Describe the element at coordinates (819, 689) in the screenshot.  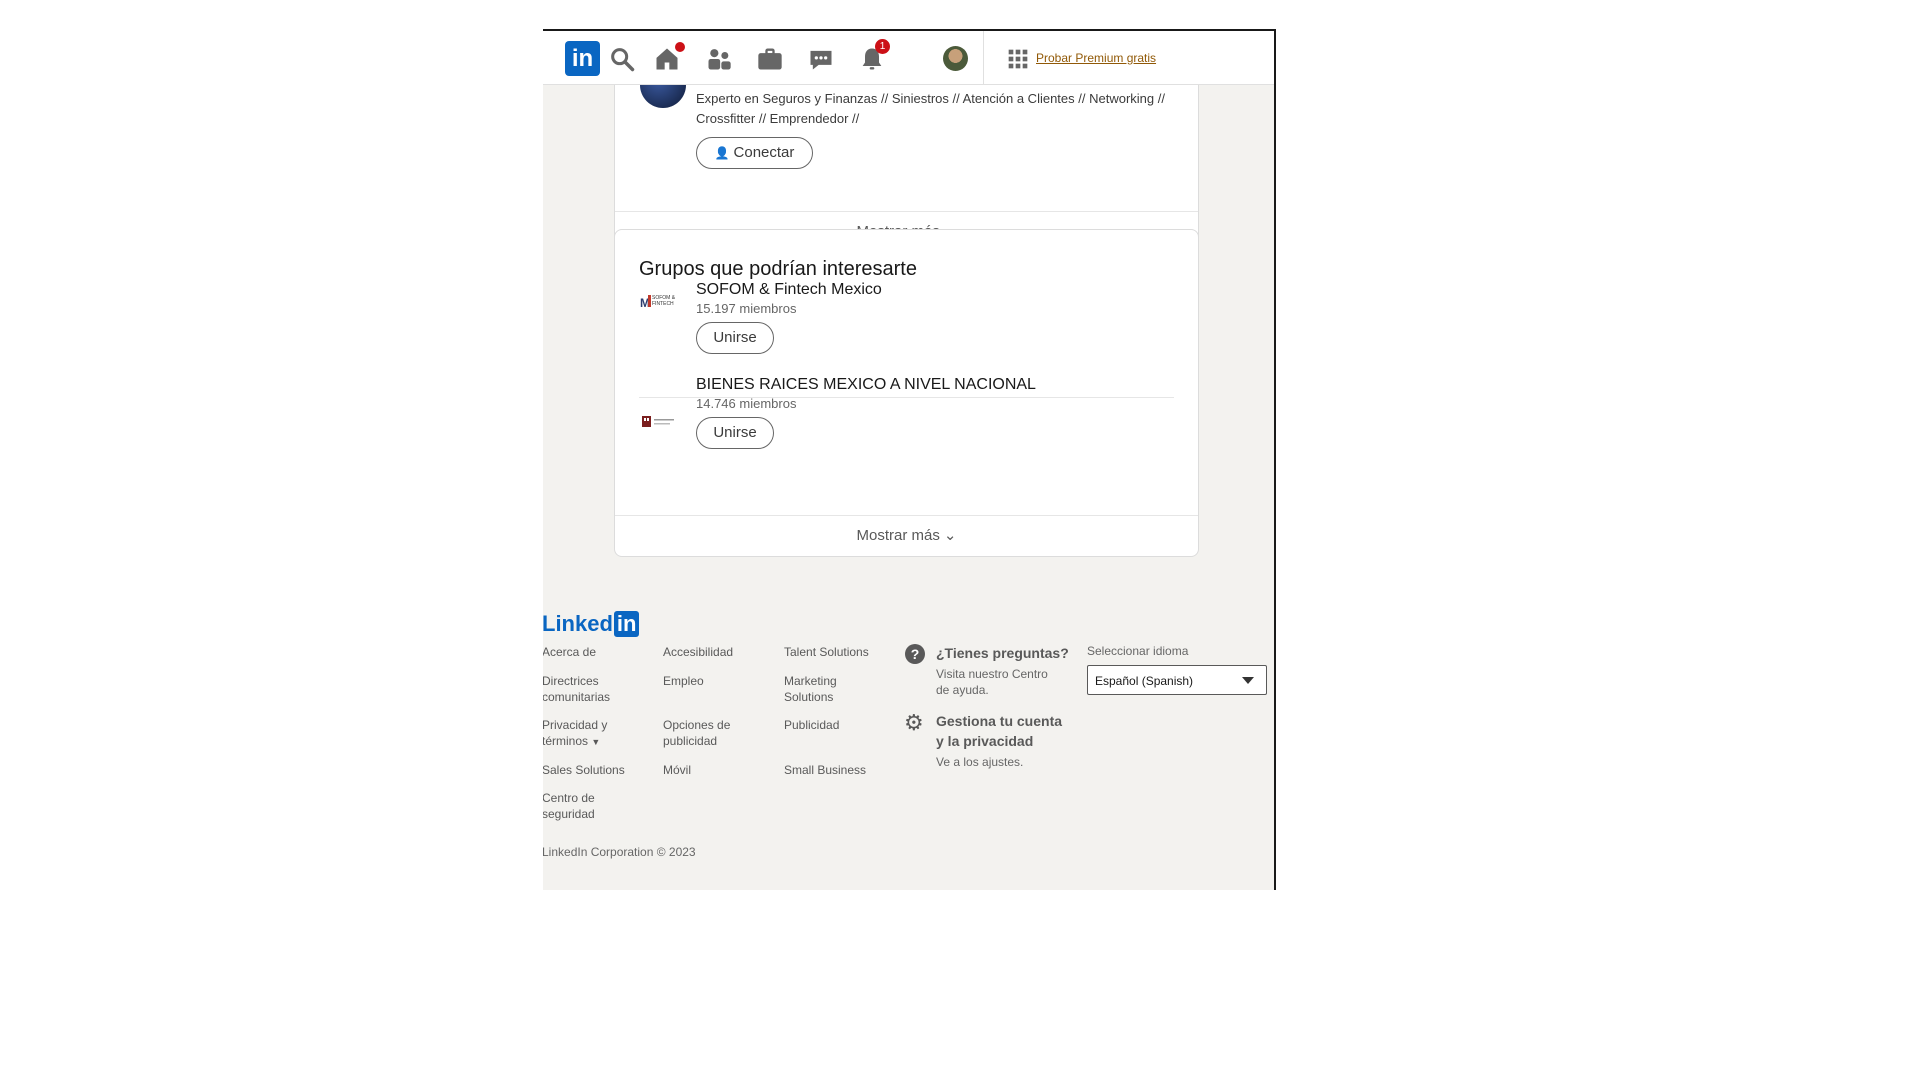
I see `footer-link-marketing-solutions: Marketing Solutions` at that location.